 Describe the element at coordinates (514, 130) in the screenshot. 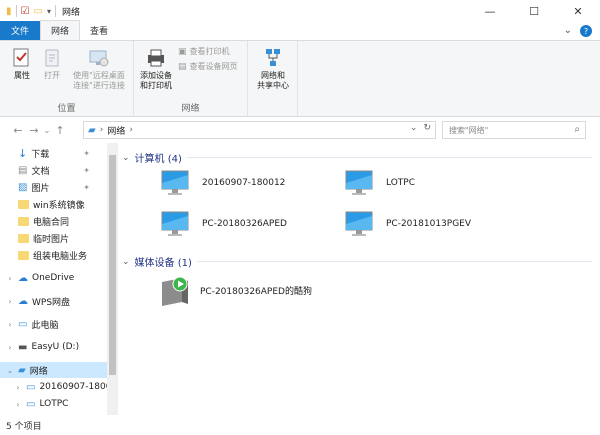

I see `search-input: 搜索"网络" ⌕` at that location.